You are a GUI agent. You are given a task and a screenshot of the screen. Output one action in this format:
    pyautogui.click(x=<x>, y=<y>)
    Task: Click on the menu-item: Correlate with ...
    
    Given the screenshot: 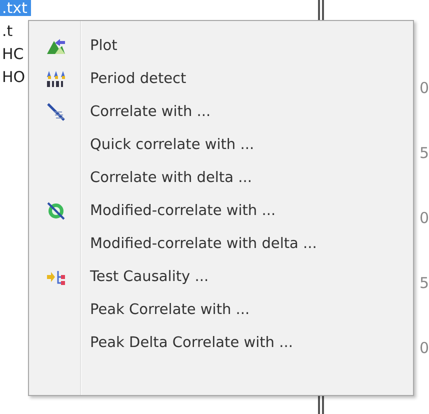 What is the action you would take?
    pyautogui.click(x=146, y=112)
    